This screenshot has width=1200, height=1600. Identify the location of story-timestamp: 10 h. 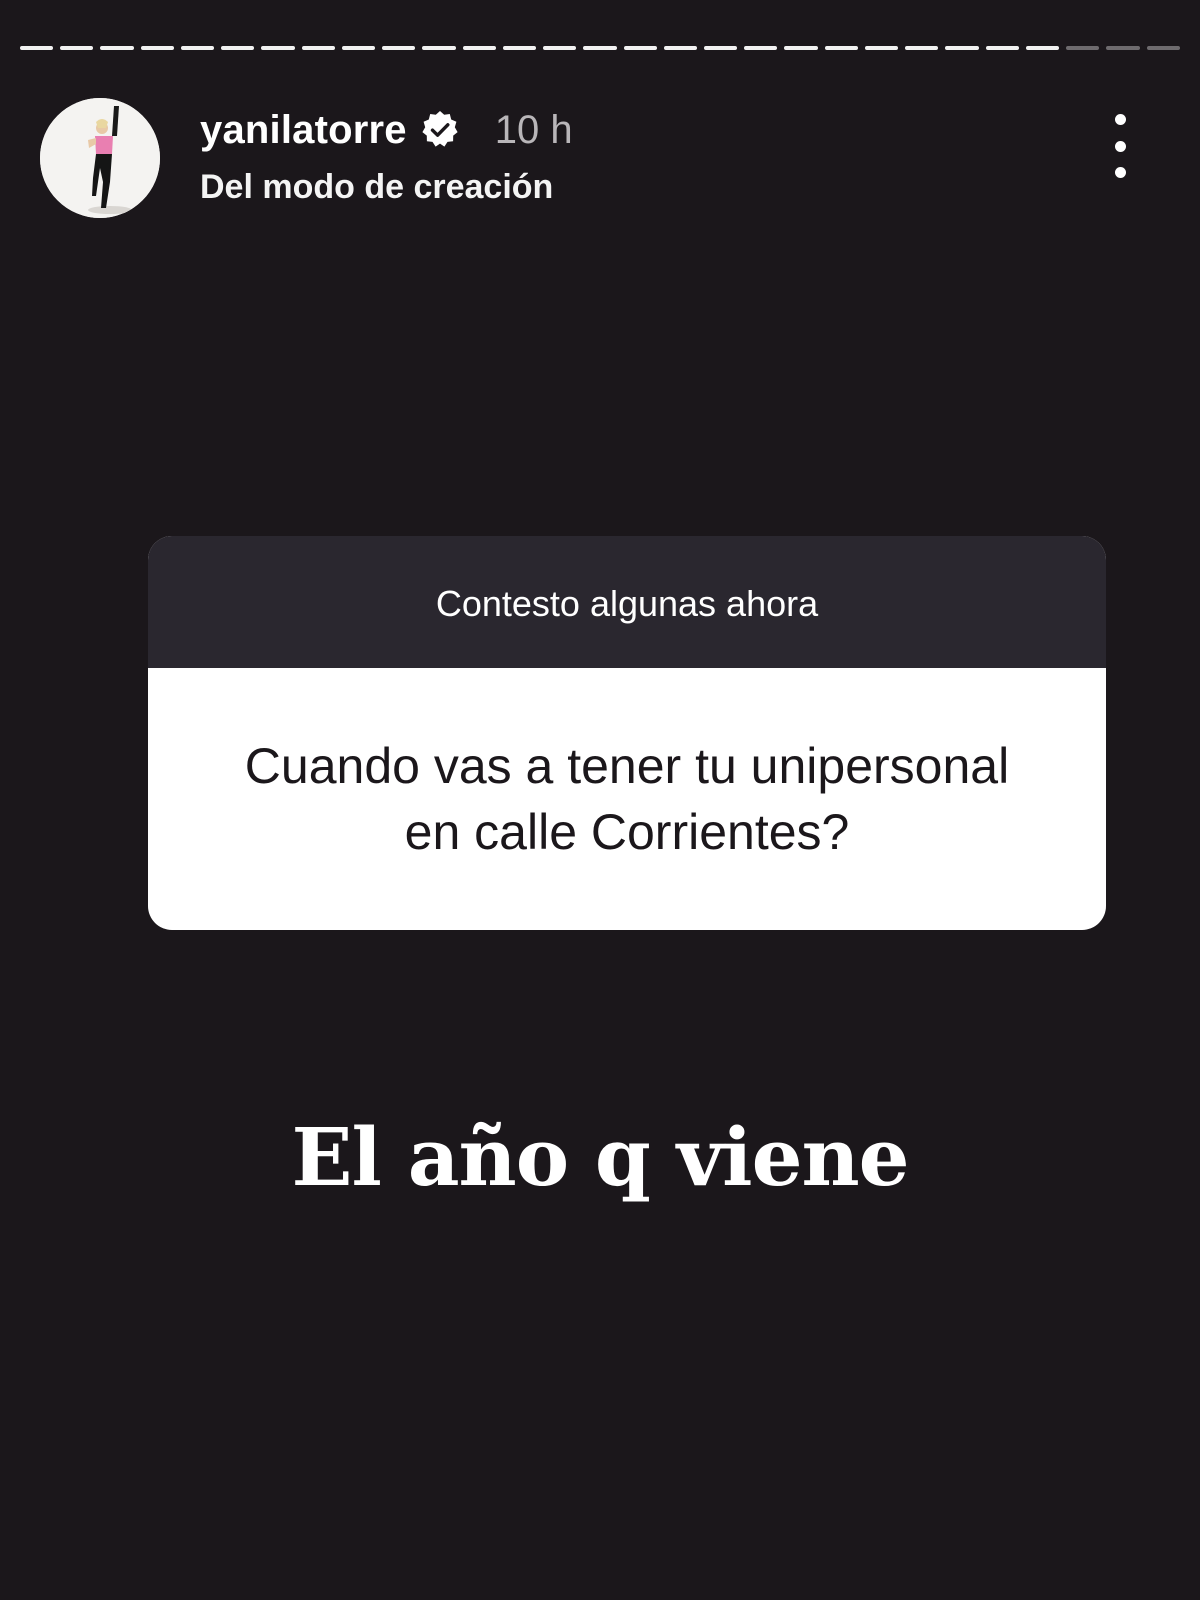
(533, 129).